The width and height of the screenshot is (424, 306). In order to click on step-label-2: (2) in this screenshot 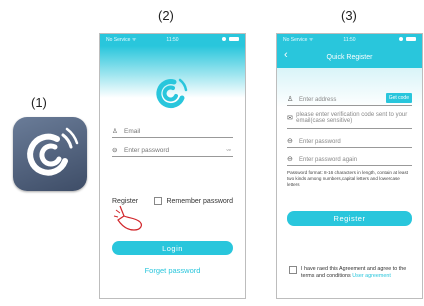, I will do `click(166, 15)`.